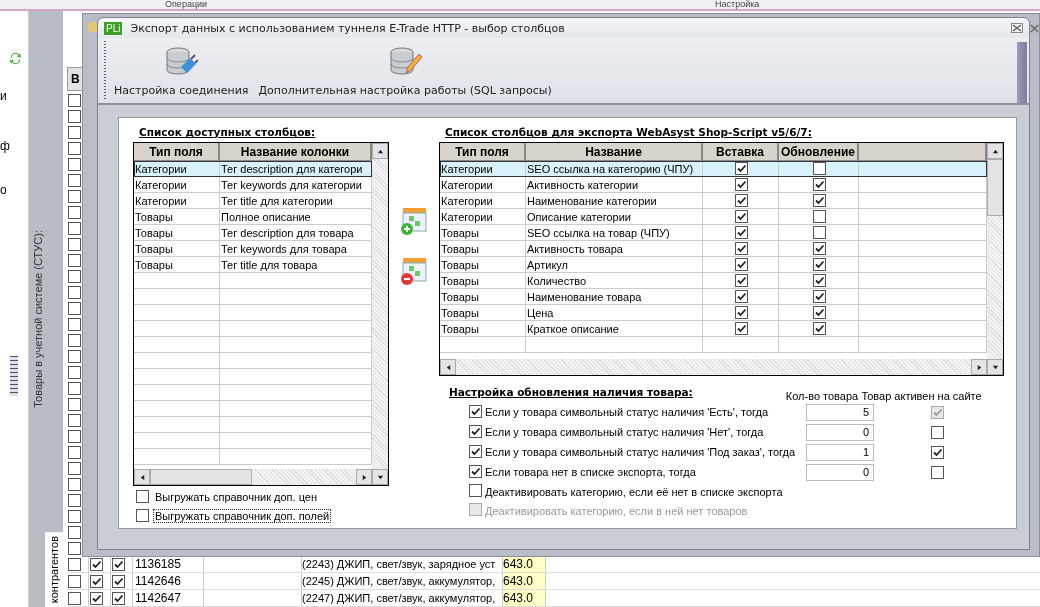  What do you see at coordinates (413, 221) in the screenshot?
I see `add-column-icon` at bounding box center [413, 221].